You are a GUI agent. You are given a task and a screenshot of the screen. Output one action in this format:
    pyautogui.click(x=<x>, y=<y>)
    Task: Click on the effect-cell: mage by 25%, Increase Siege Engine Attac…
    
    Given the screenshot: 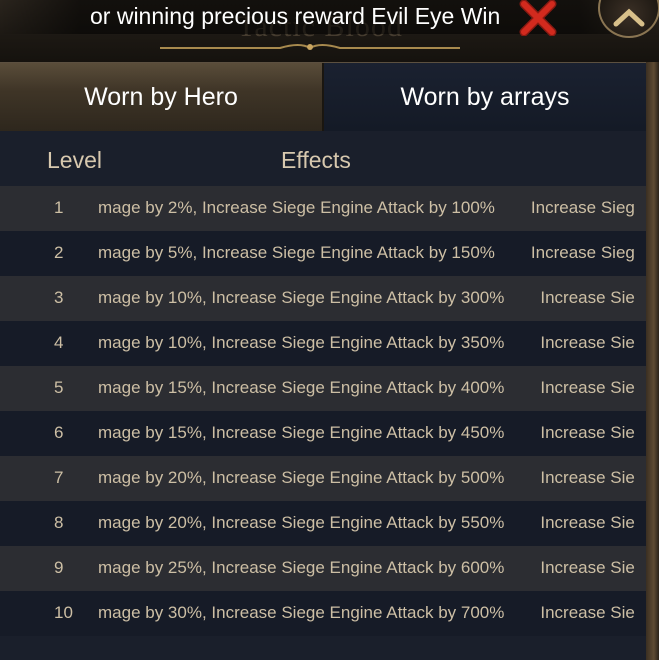 What is the action you would take?
    pyautogui.click(x=366, y=568)
    